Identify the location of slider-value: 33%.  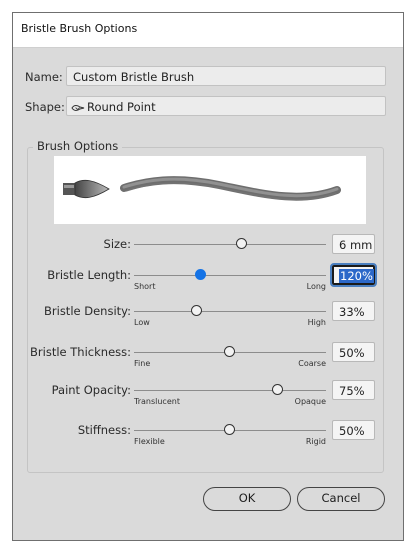
(352, 312).